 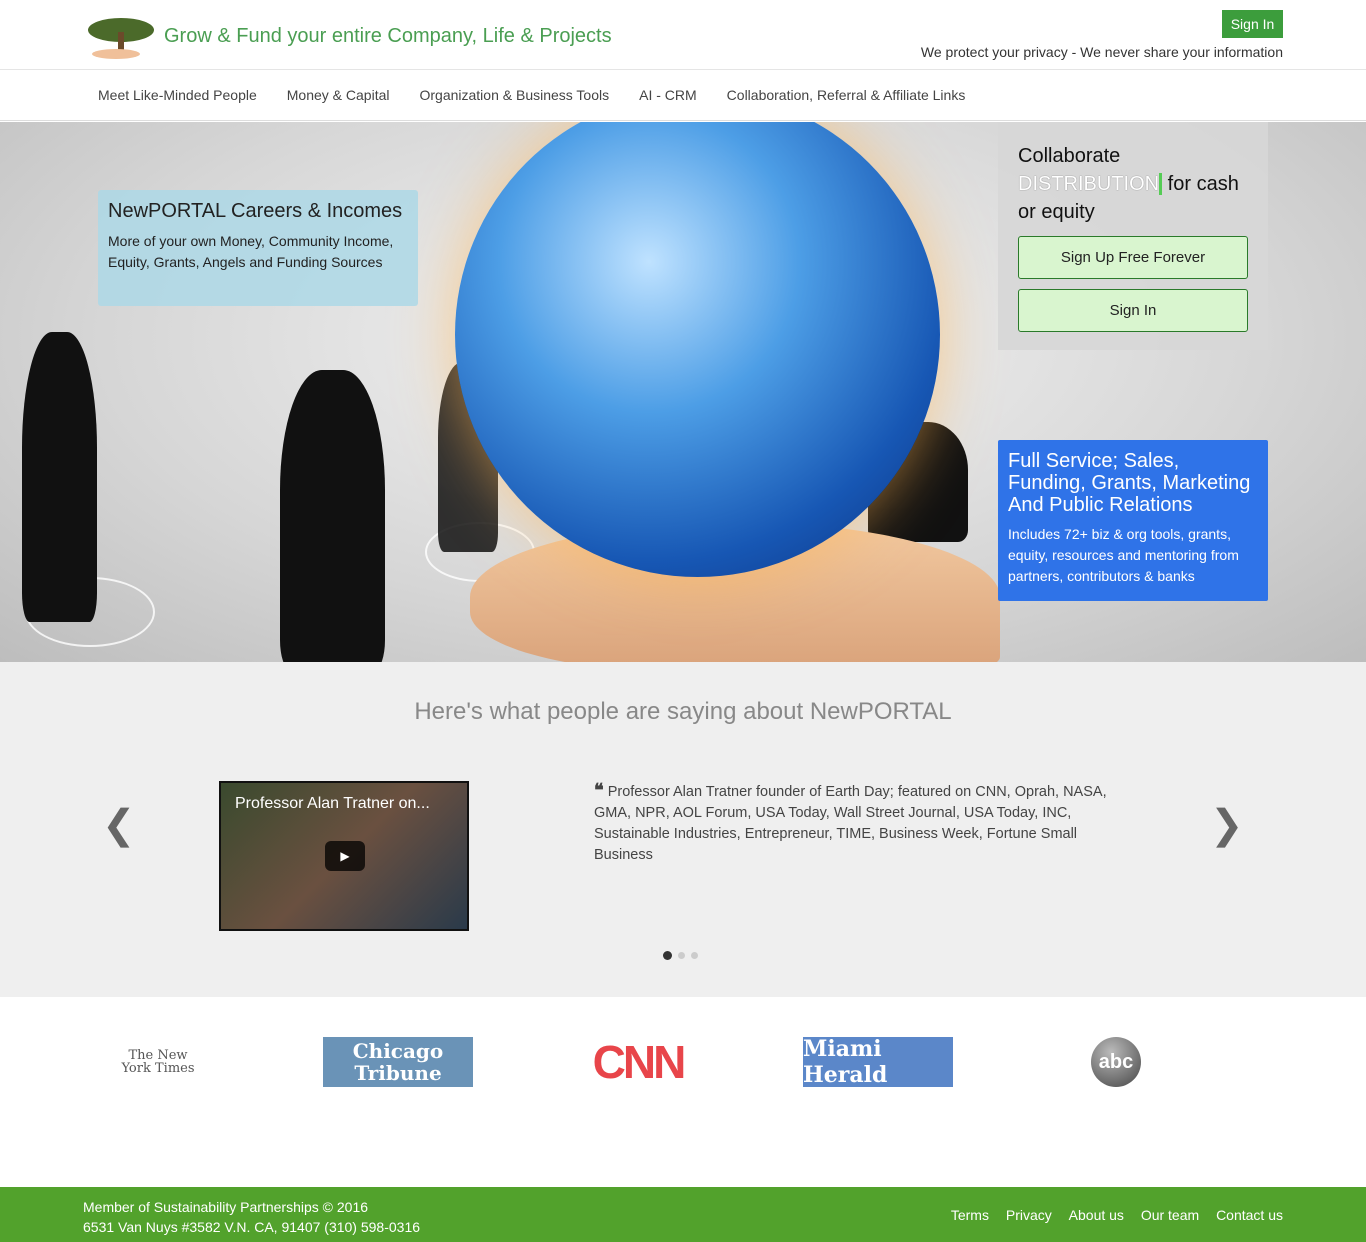 I want to click on footer-privacy-link: Privacy, so click(x=1029, y=1215).